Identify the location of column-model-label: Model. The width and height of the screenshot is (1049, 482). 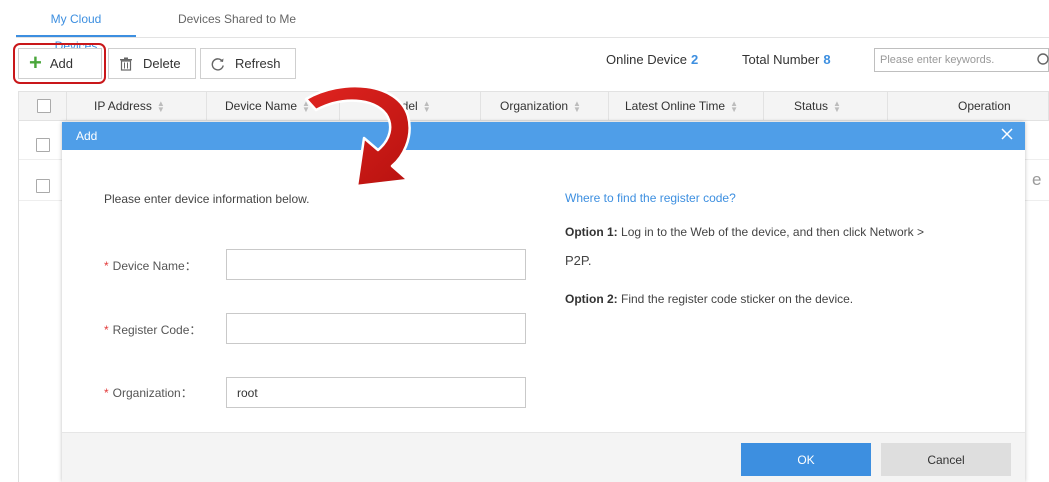
(401, 106).